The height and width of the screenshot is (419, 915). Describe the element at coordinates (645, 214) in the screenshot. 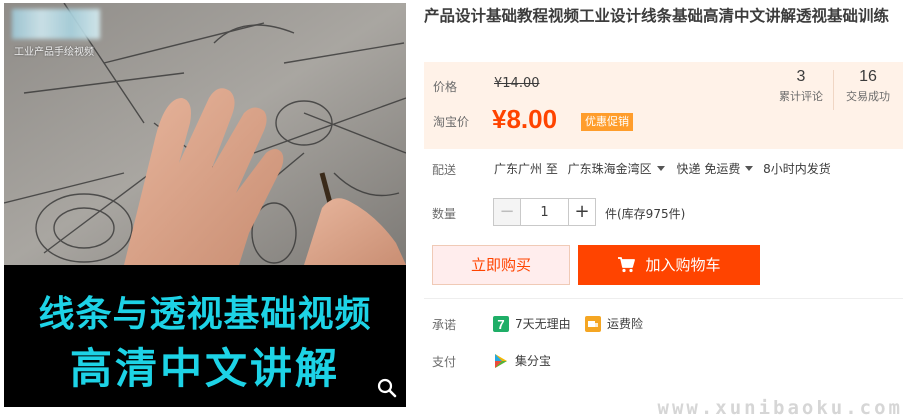

I see `stock-text: 件(库存975件)` at that location.